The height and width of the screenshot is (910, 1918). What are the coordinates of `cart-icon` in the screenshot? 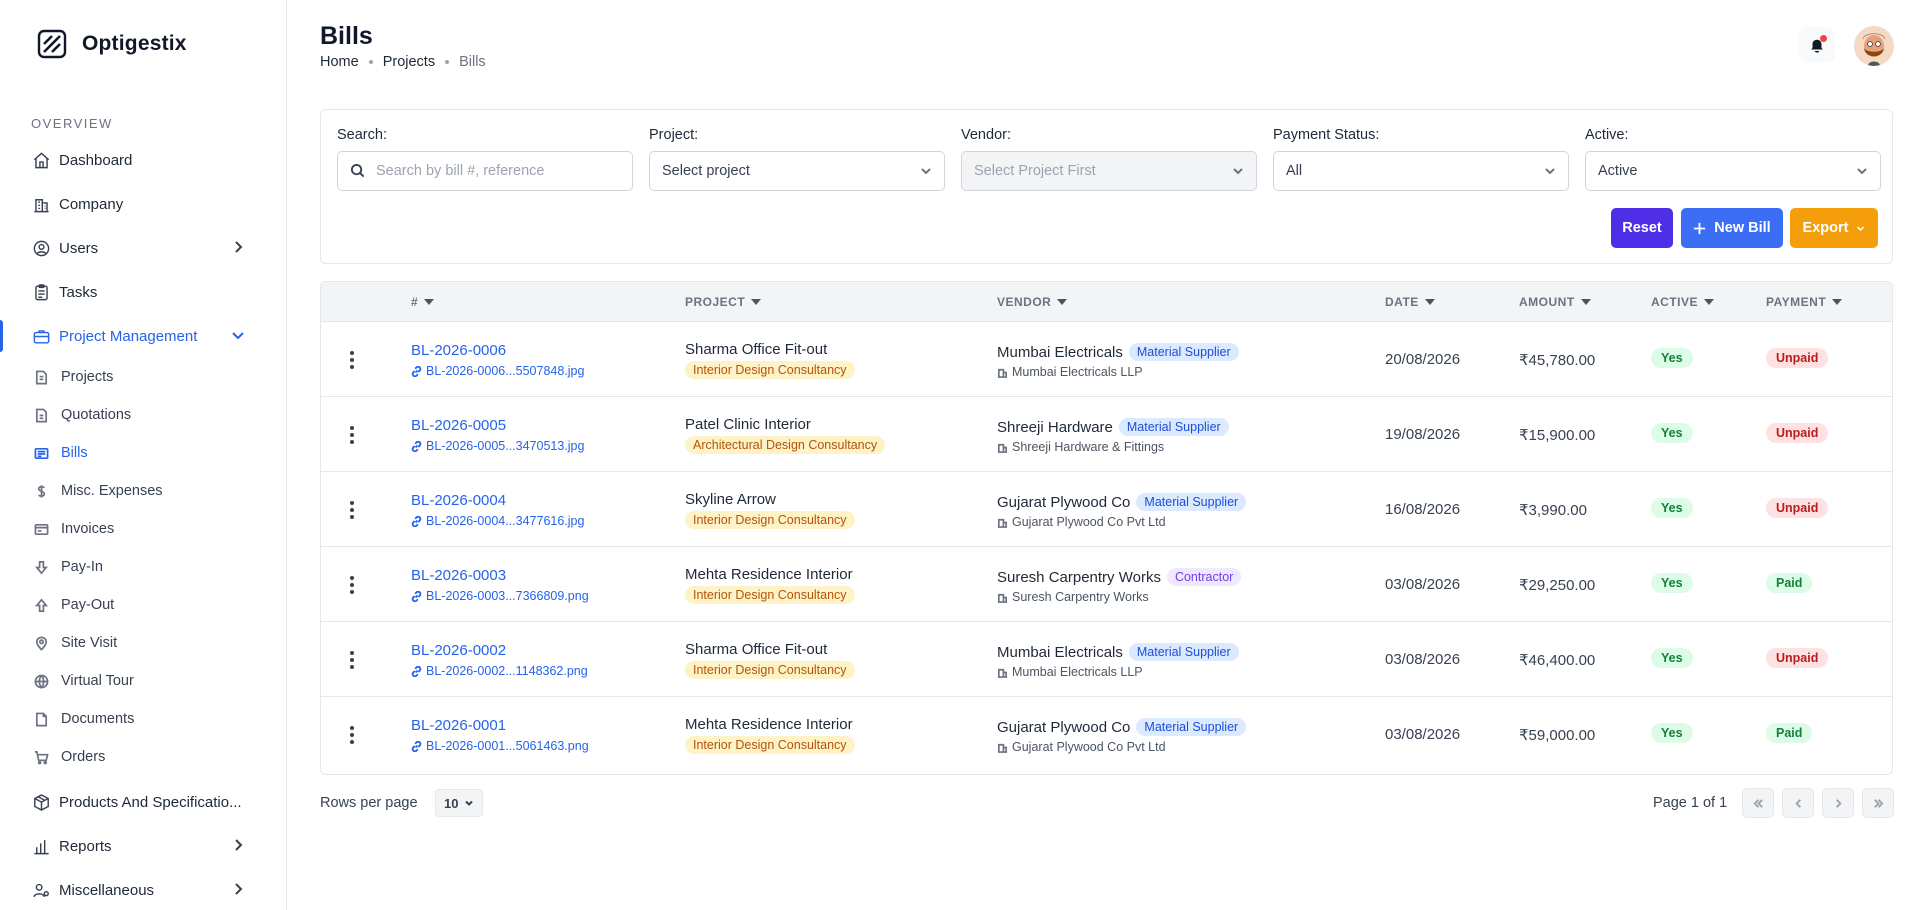 It's located at (41, 757).